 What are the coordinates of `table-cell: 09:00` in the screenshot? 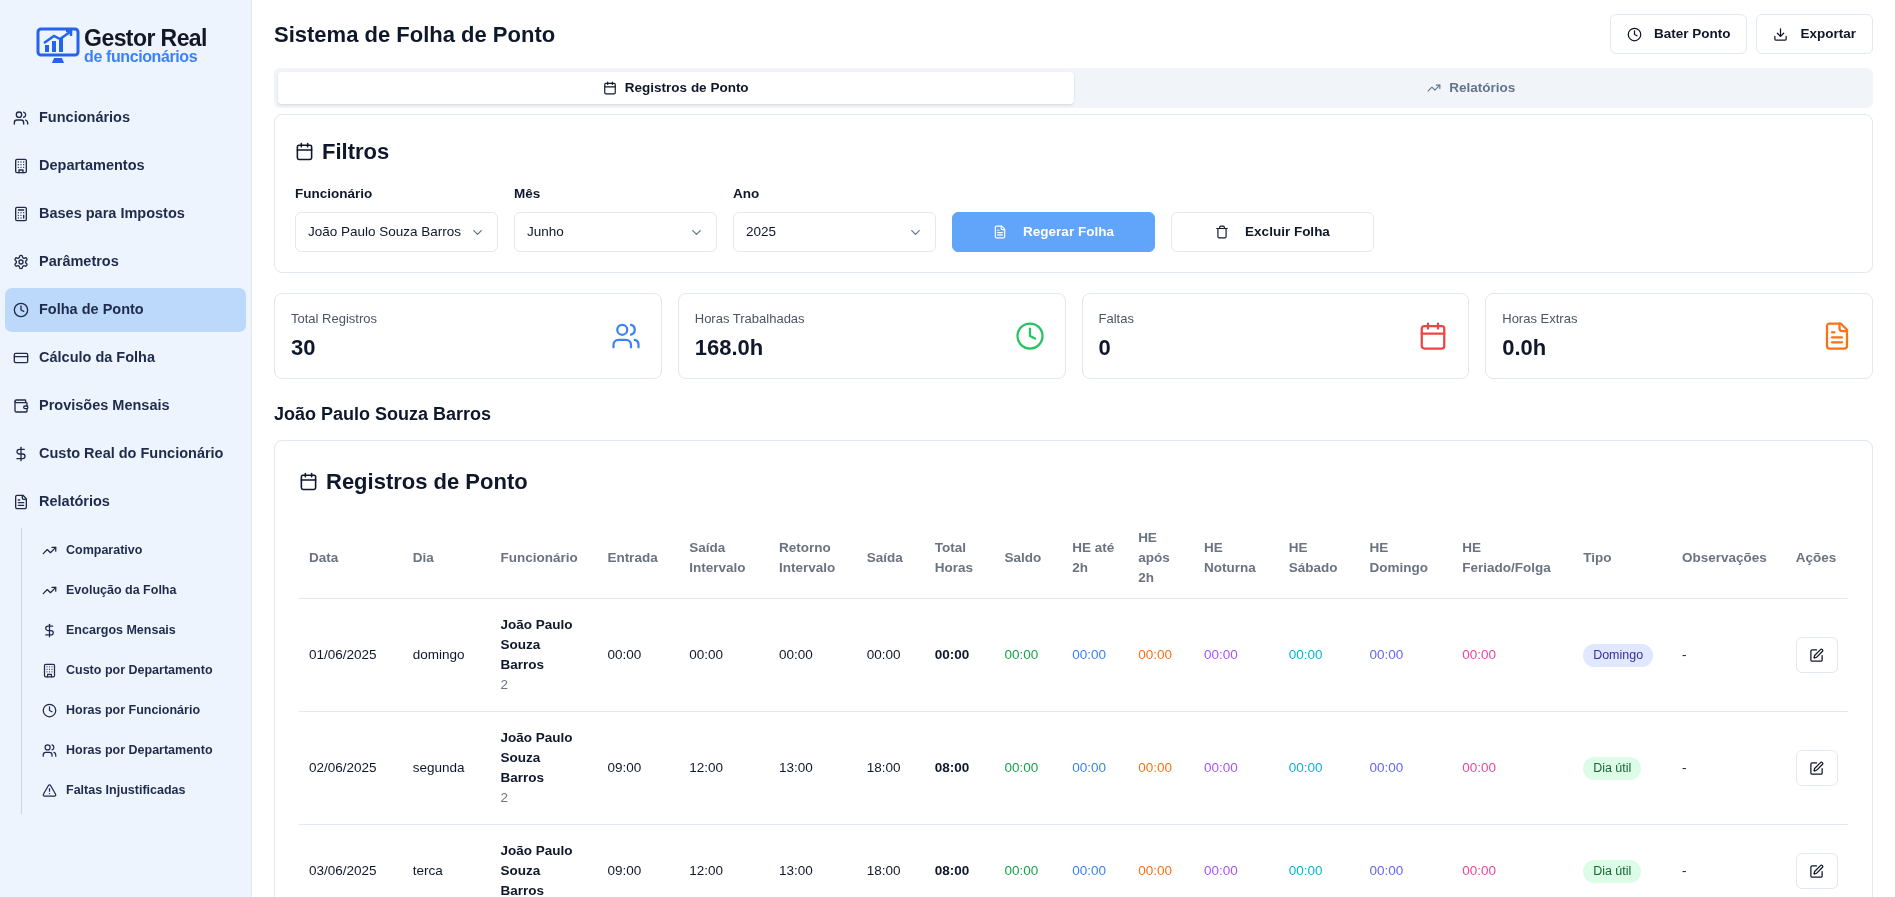 It's located at (638, 768).